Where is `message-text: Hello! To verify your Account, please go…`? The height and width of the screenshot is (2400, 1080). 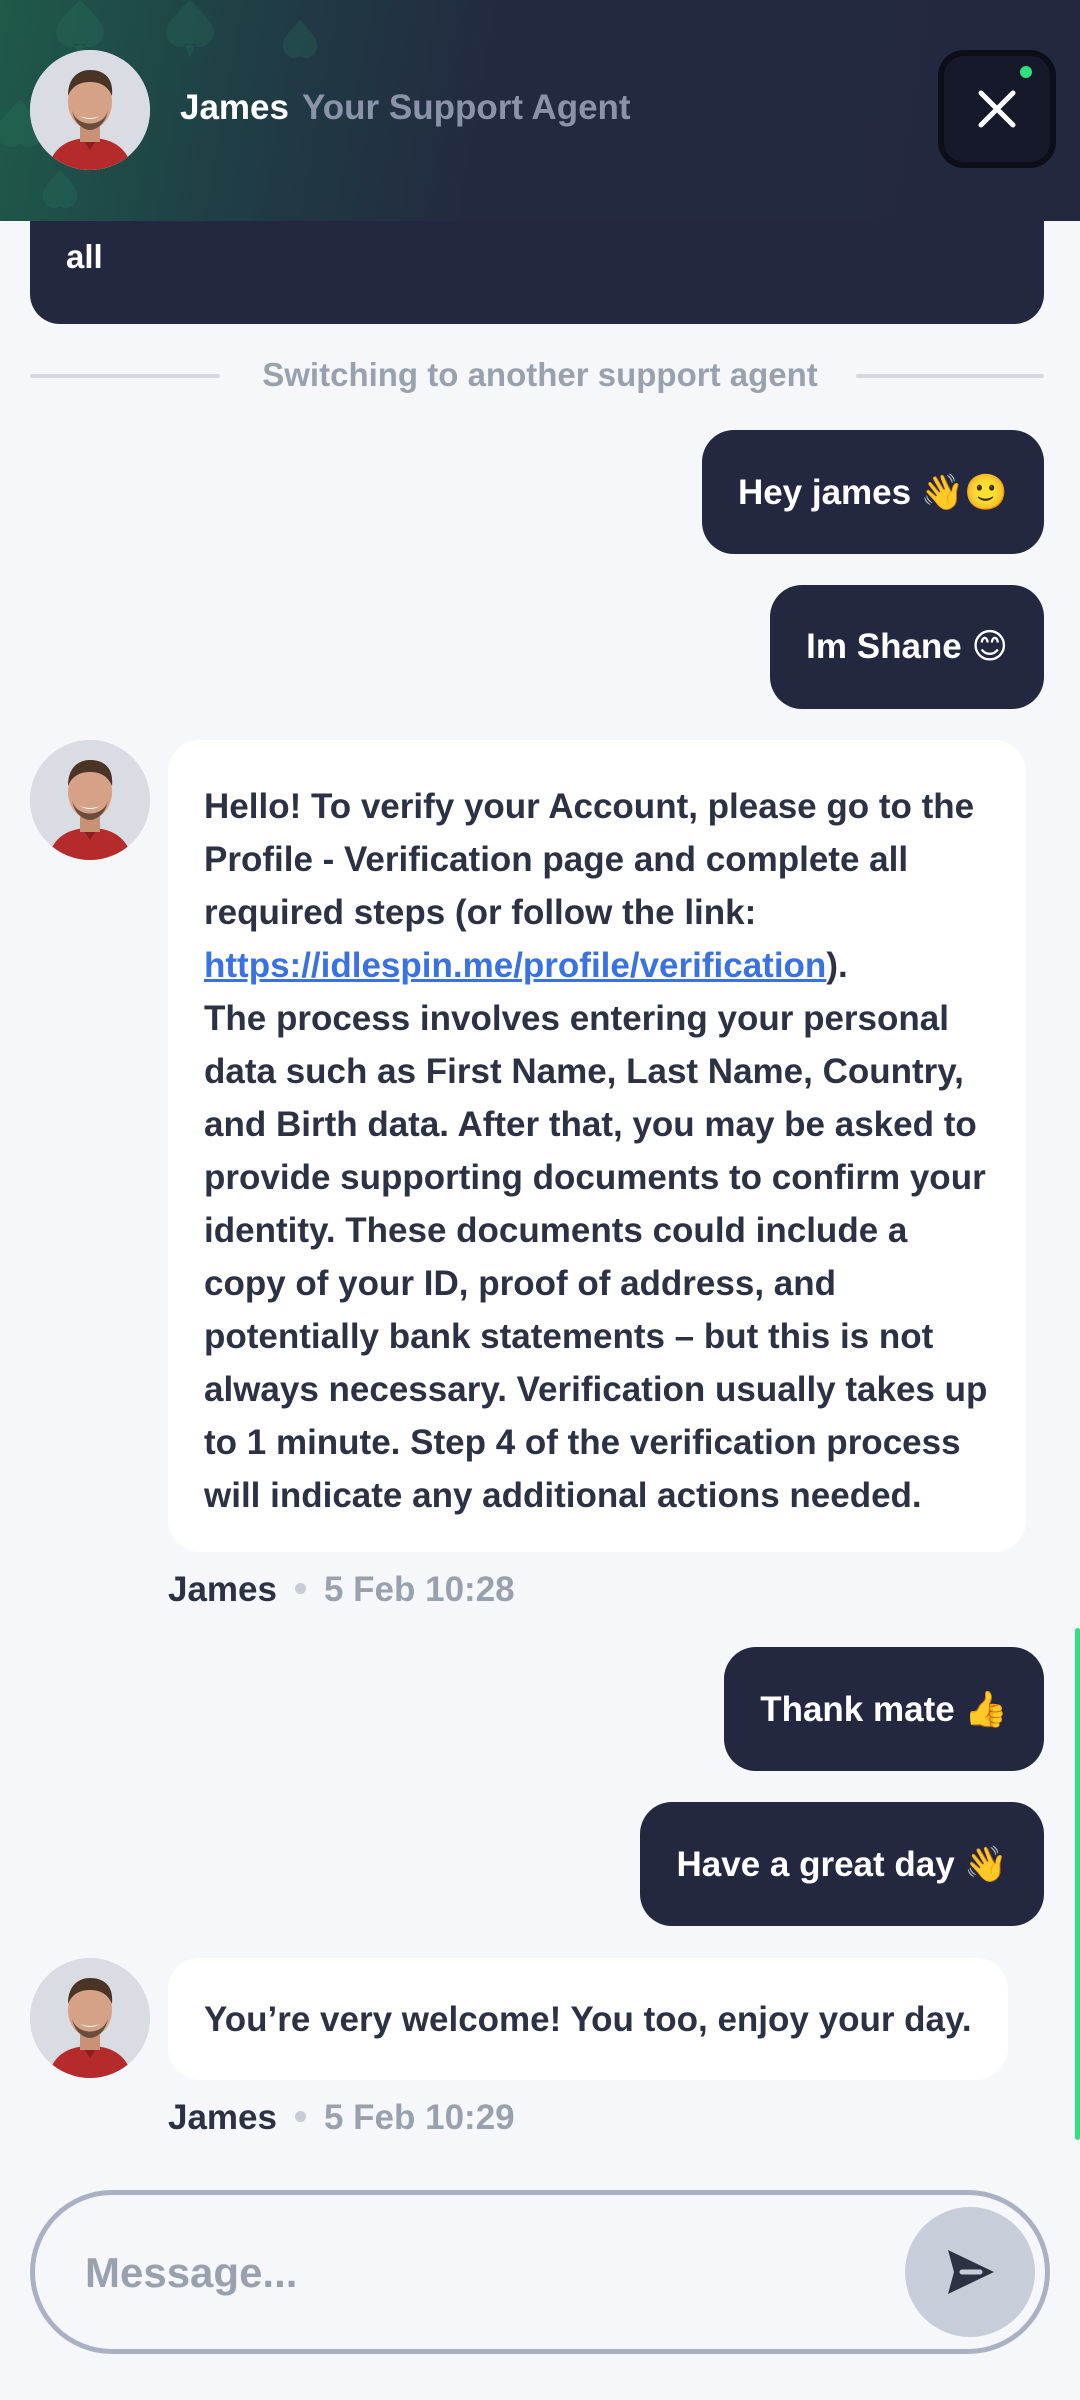 message-text: Hello! To verify your Account, please go… is located at coordinates (589, 859).